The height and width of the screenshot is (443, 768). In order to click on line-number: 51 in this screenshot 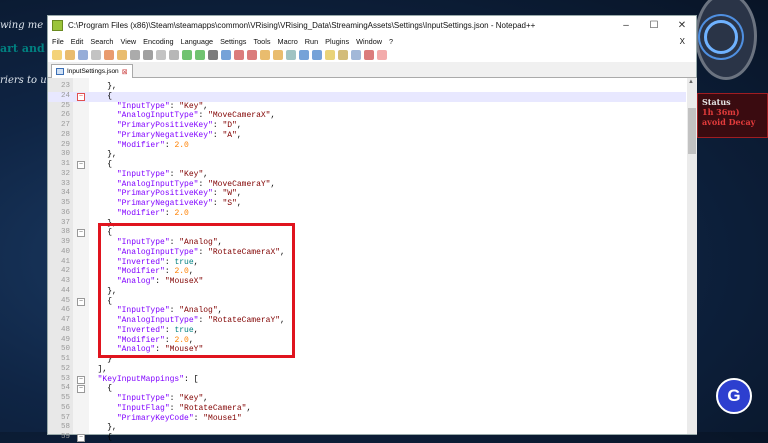, I will do `click(65, 359)`.